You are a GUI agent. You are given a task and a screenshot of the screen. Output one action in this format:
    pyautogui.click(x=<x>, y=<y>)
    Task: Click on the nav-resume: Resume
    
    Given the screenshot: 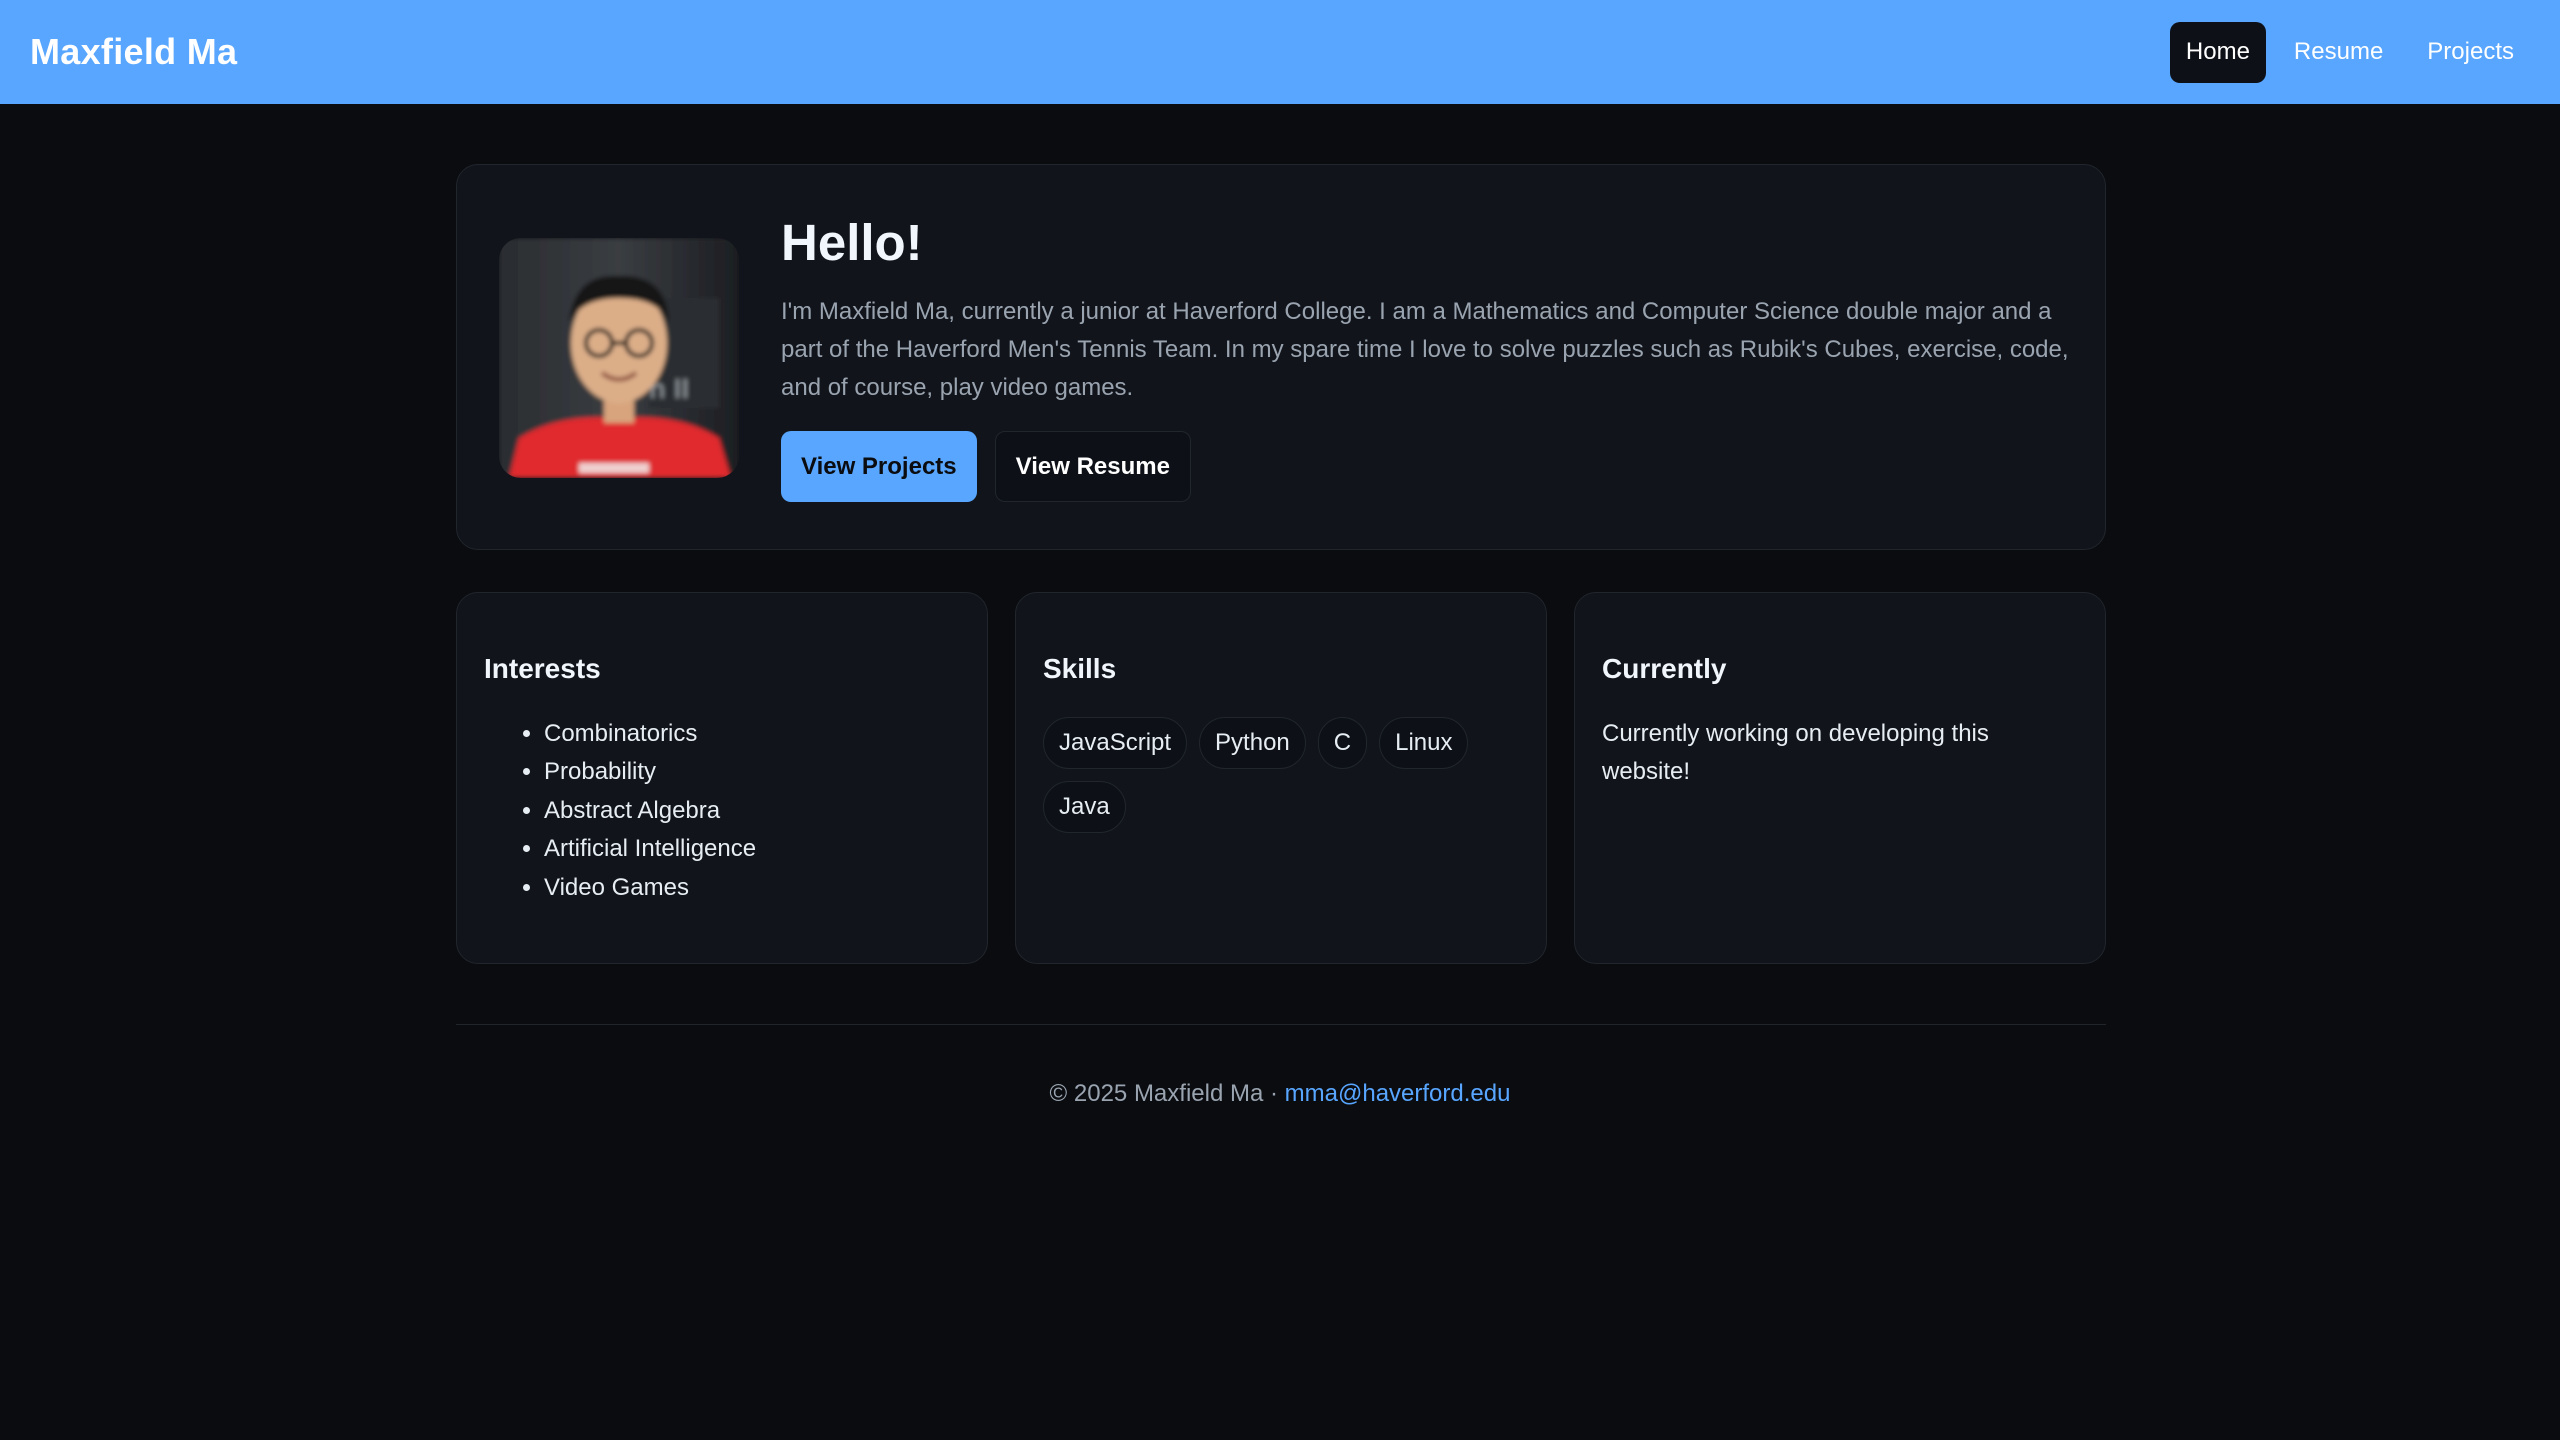 What is the action you would take?
    pyautogui.click(x=2338, y=52)
    